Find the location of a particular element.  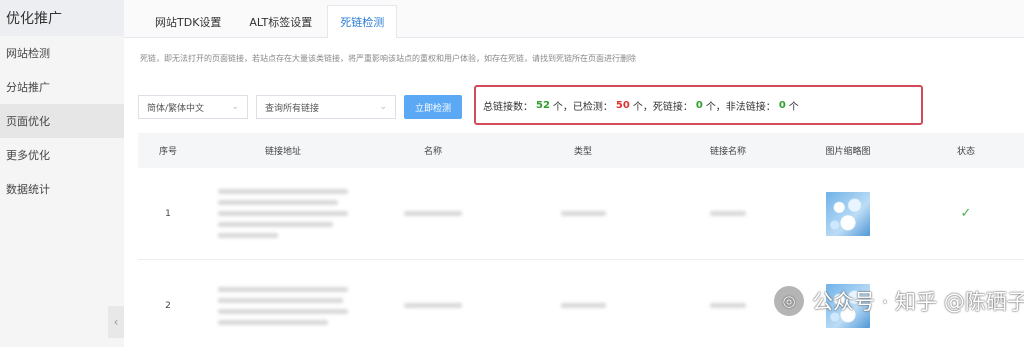

language-select-value: 简体/繁体中文 is located at coordinates (176, 108).